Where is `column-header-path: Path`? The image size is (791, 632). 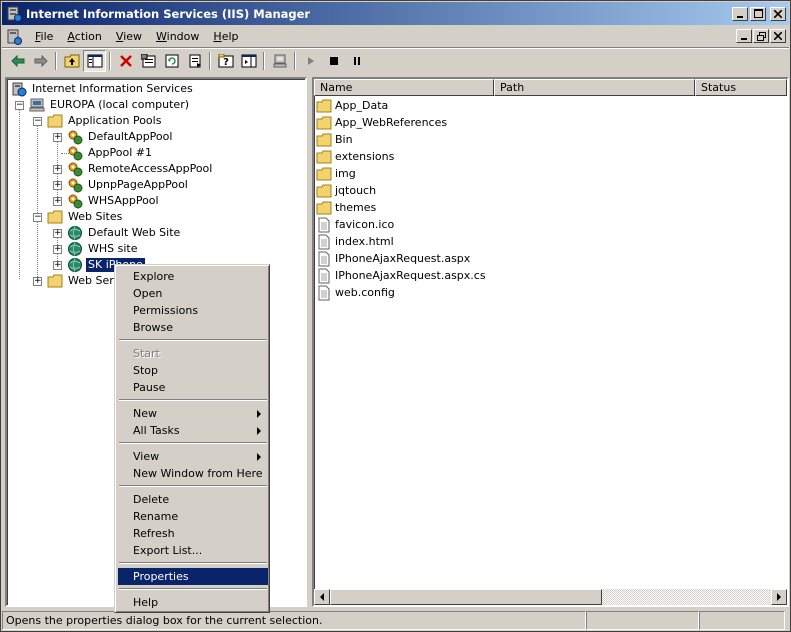
column-header-path: Path is located at coordinates (594, 87).